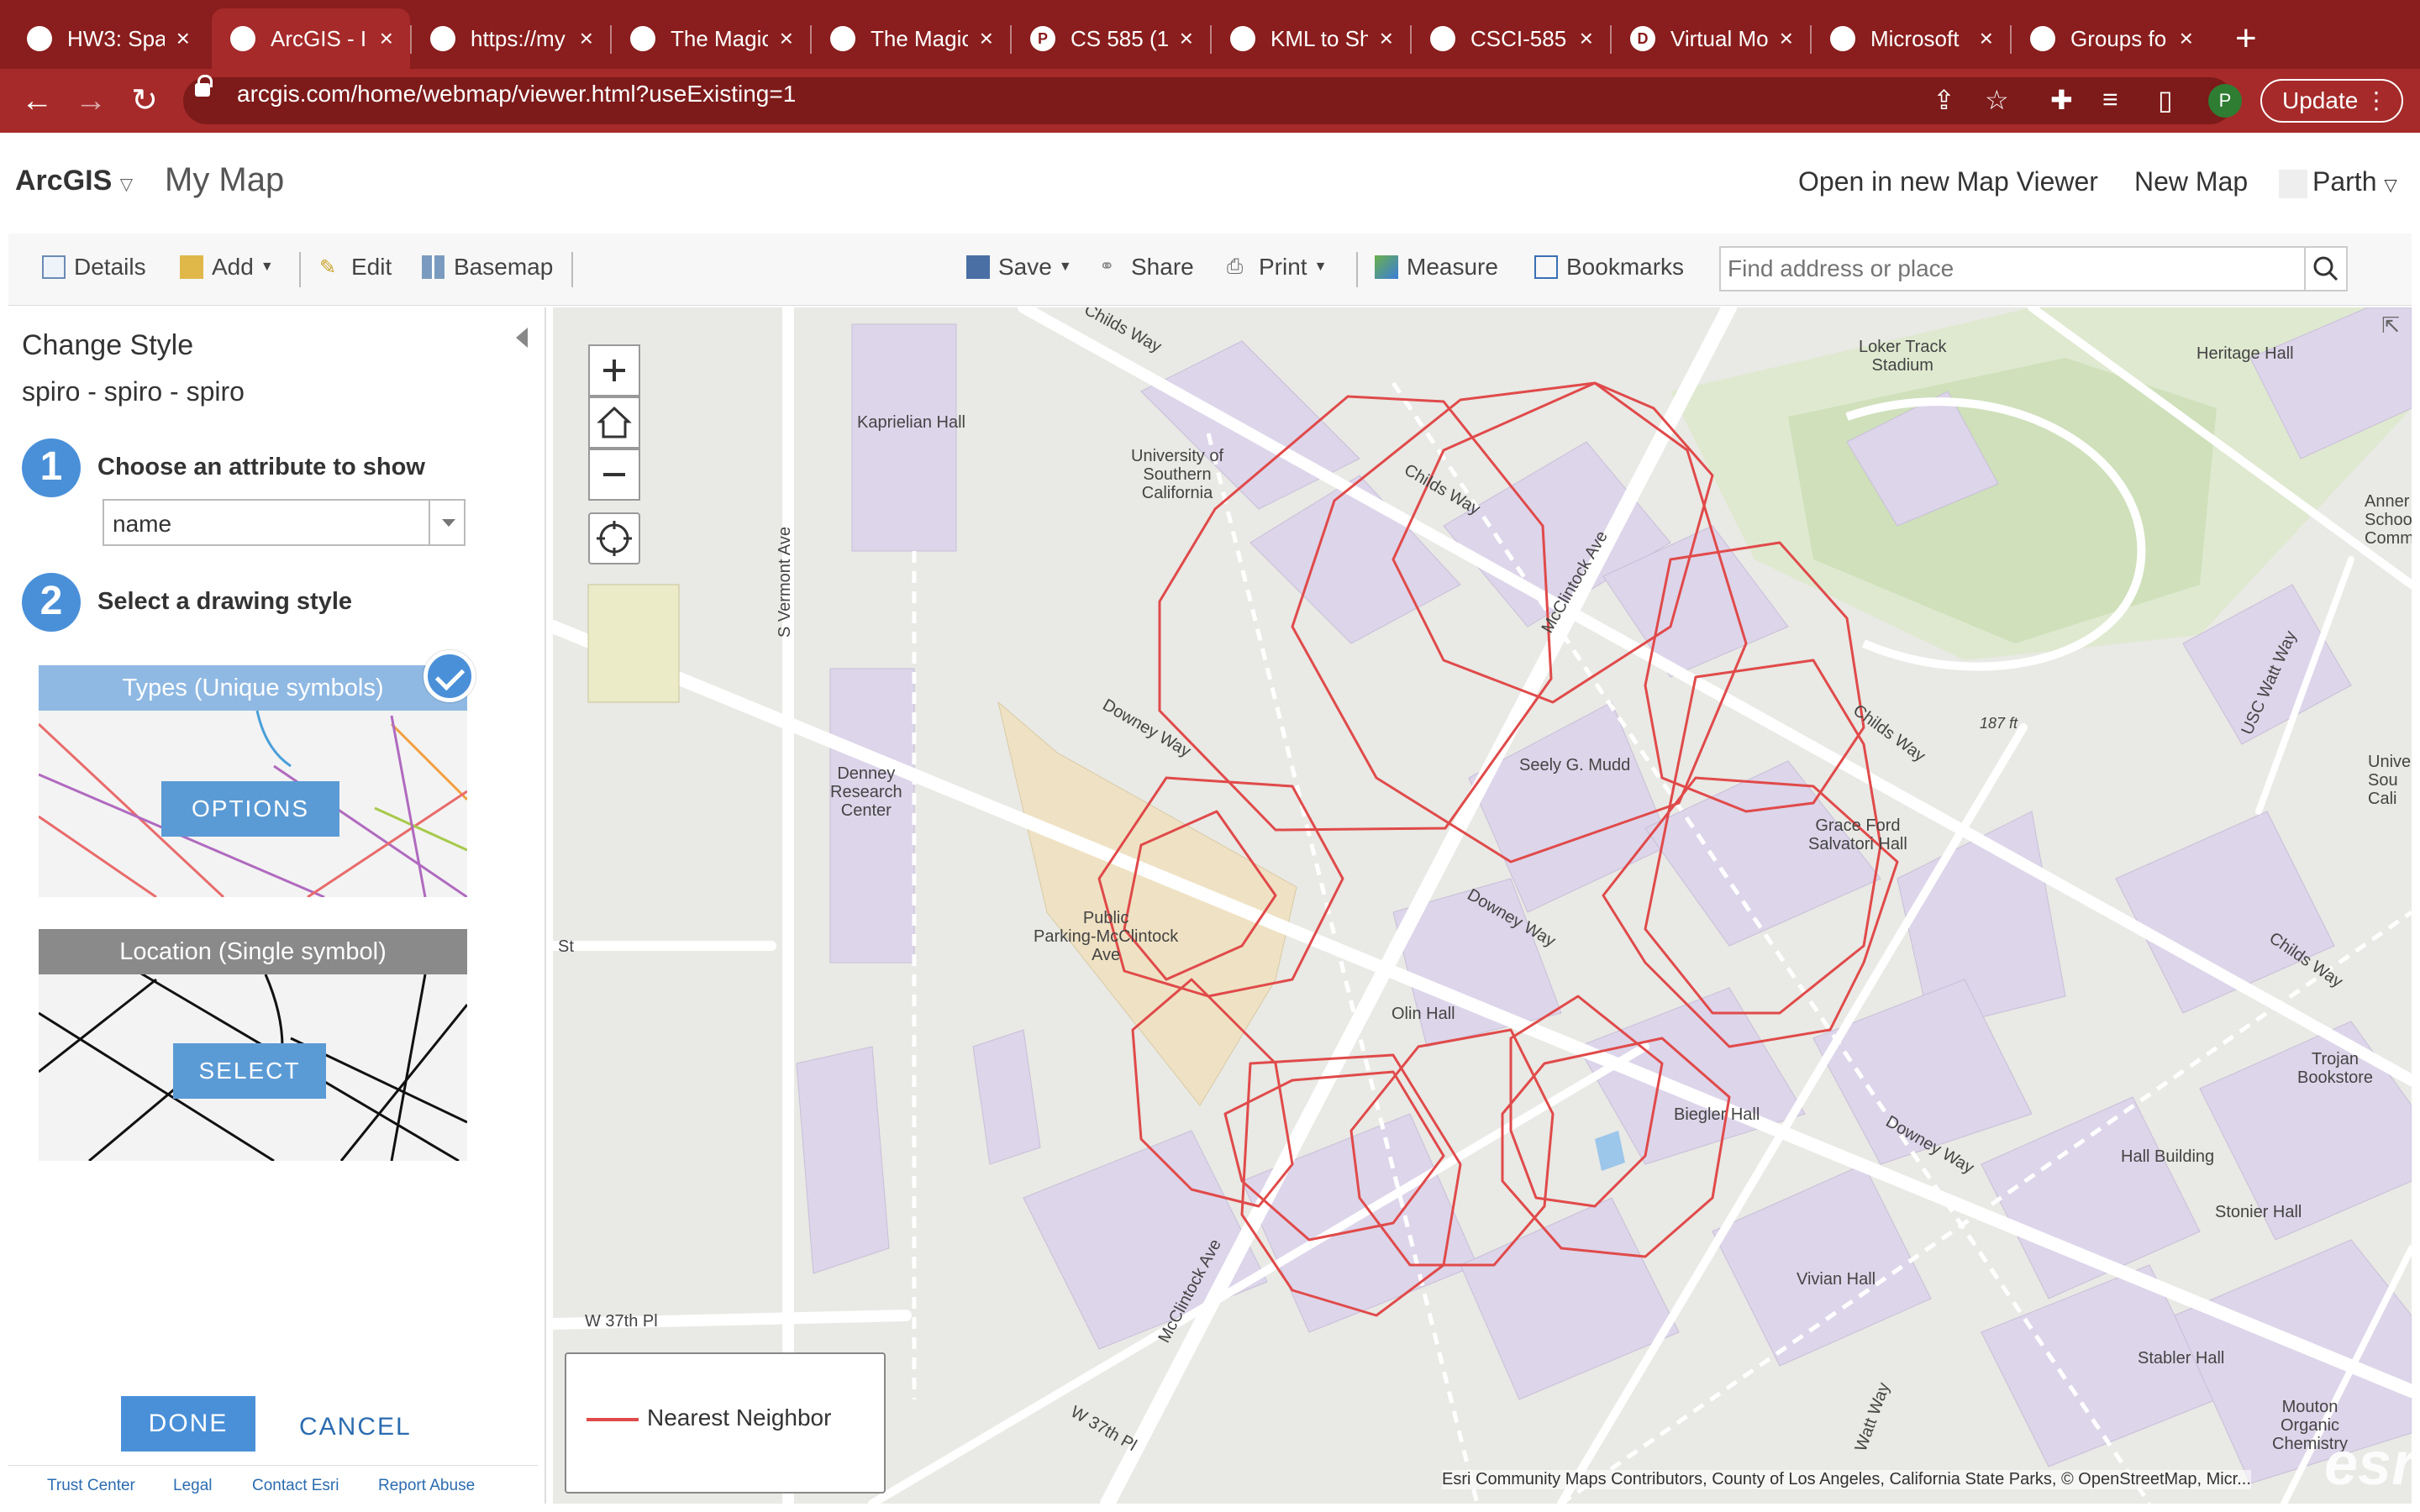 The width and height of the screenshot is (2420, 1512). Describe the element at coordinates (1717, 1114) in the screenshot. I see `map-label-biegler: Biegler Hall` at that location.